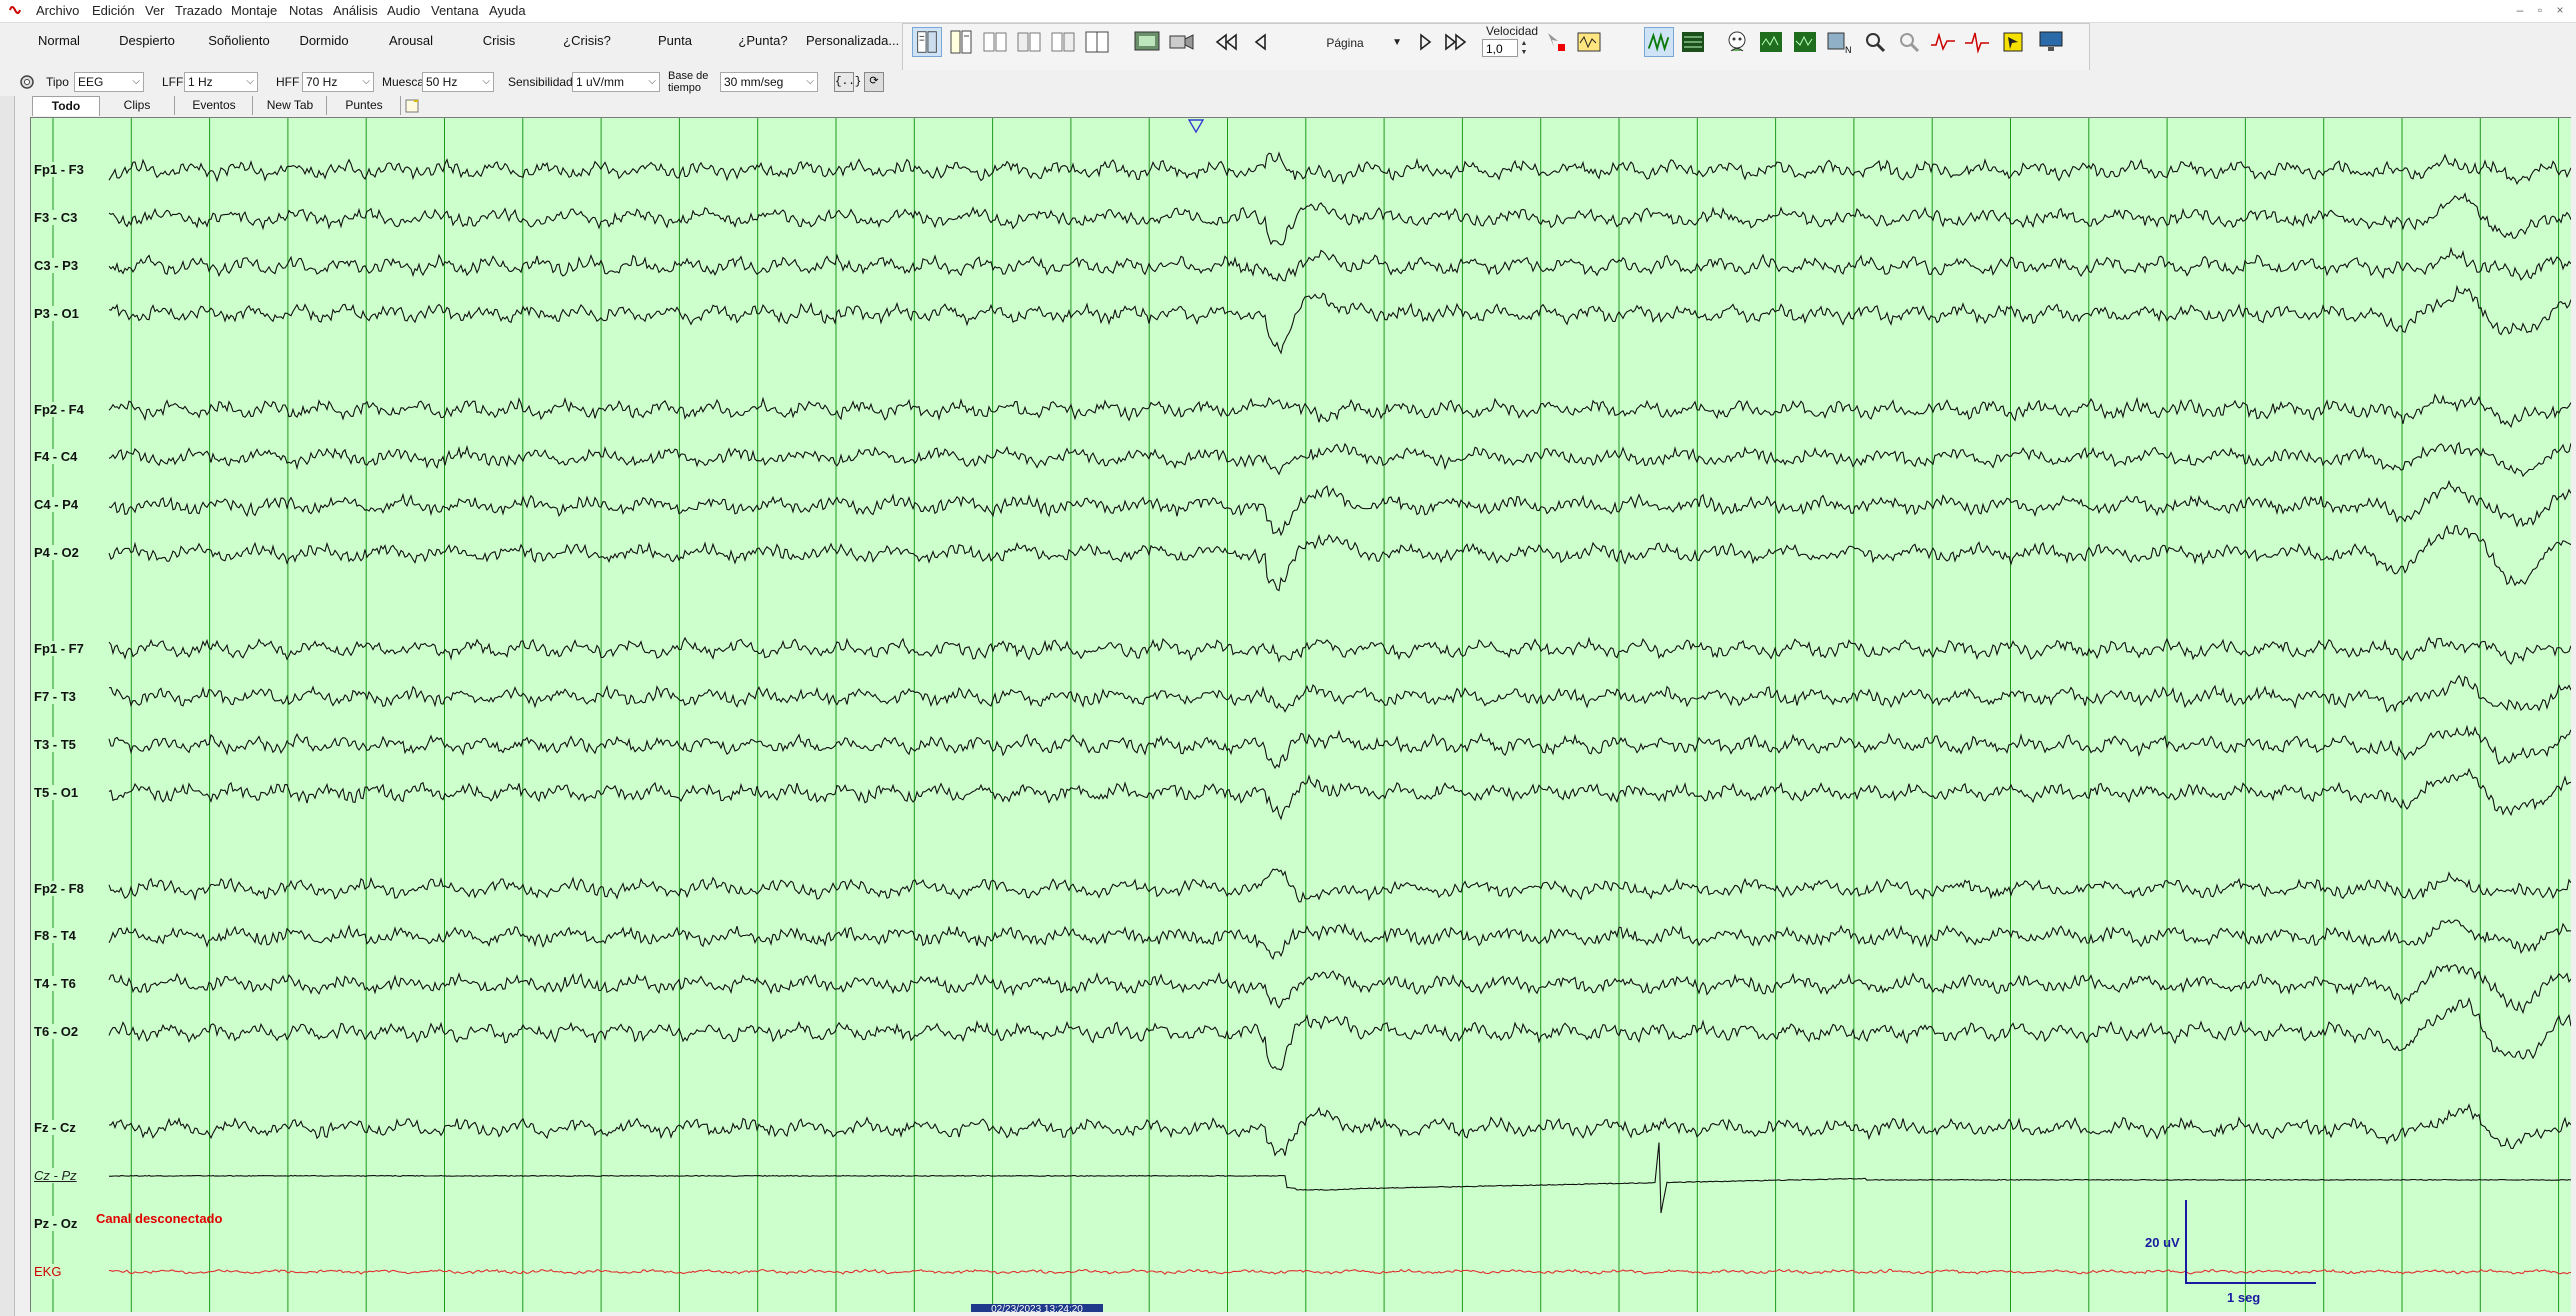  I want to click on time-scale-label: 1 seg, so click(2244, 1297).